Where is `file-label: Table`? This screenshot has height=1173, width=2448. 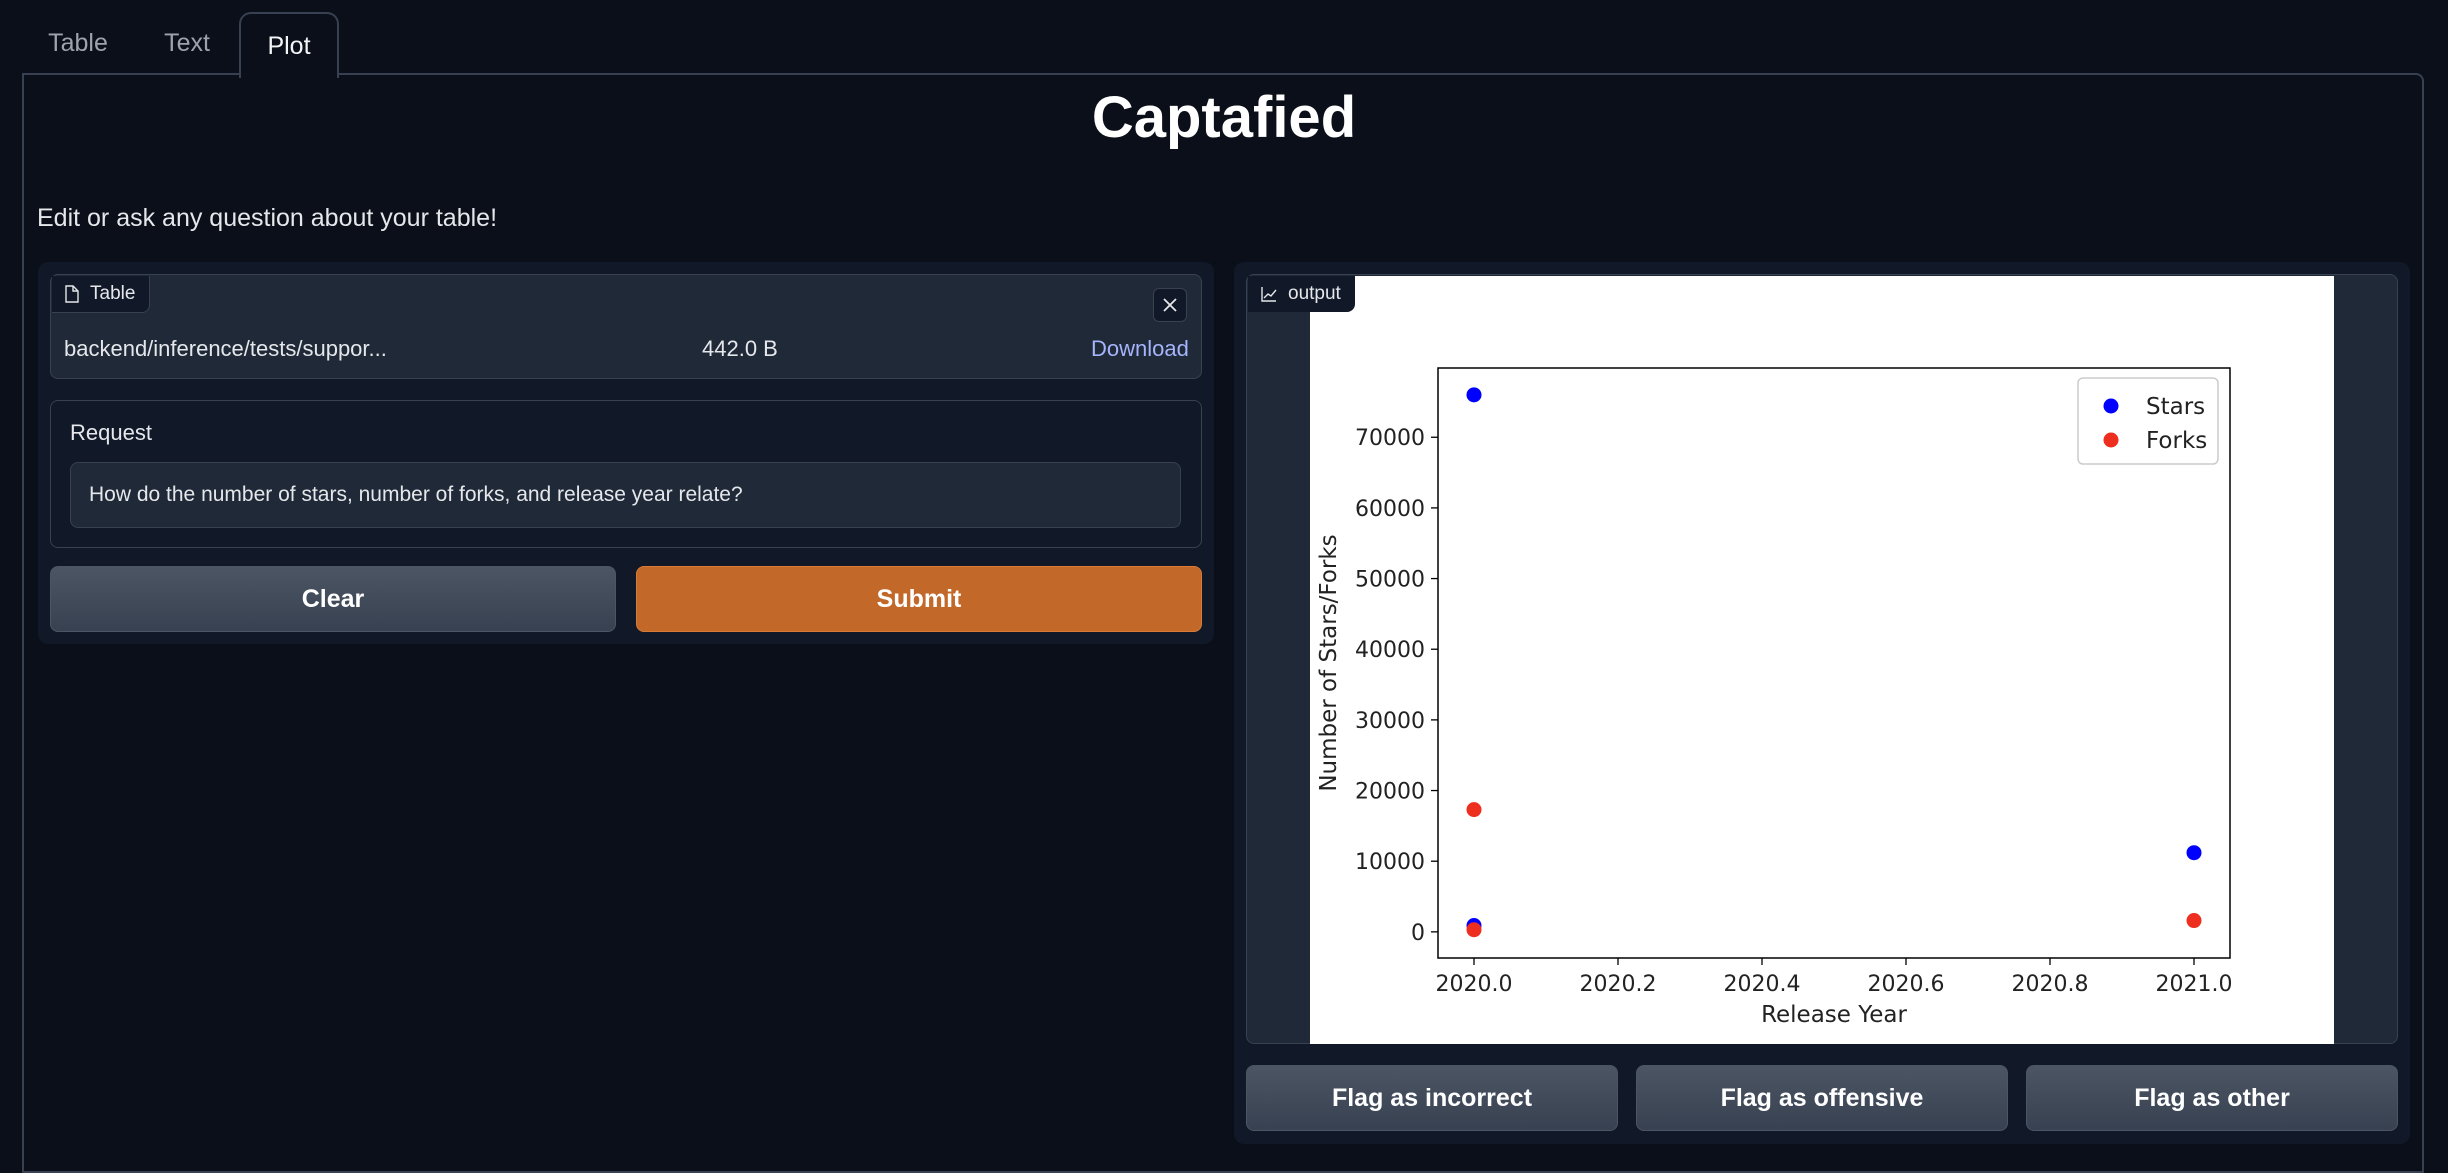
file-label: Table is located at coordinates (113, 293).